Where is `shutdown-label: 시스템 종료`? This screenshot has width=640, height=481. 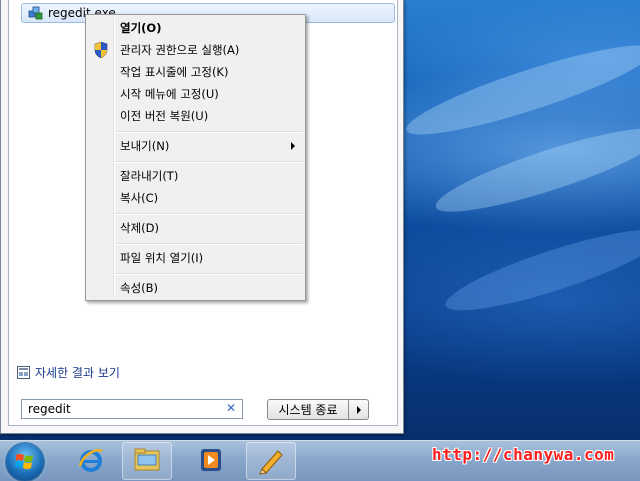
shutdown-label: 시스템 종료 is located at coordinates (308, 410).